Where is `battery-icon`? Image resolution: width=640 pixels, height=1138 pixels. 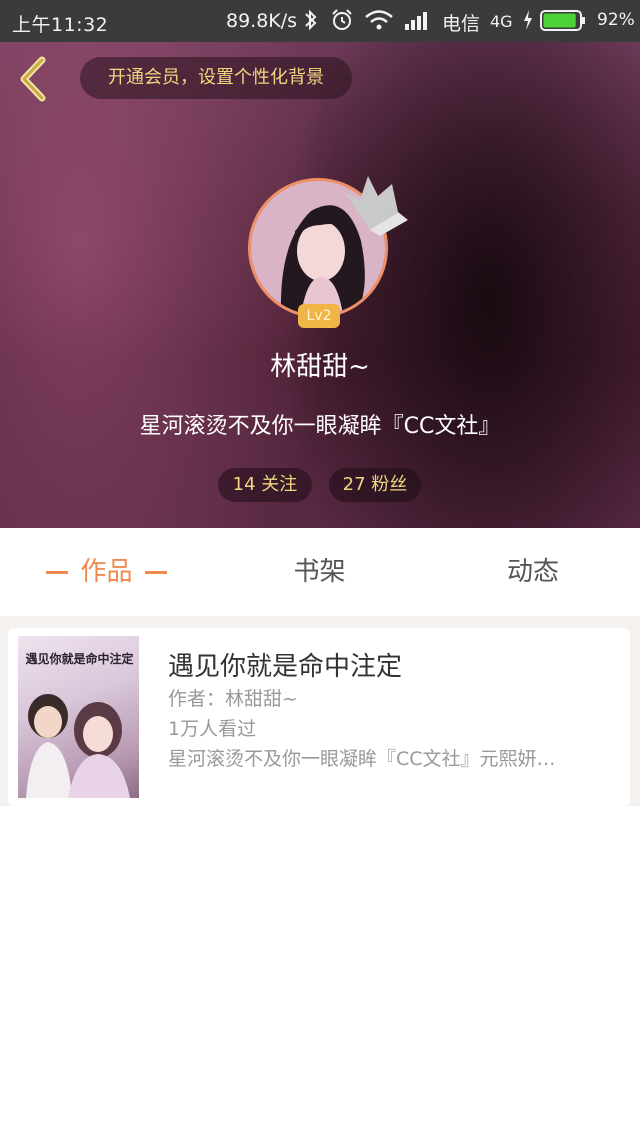
battery-icon is located at coordinates (563, 20).